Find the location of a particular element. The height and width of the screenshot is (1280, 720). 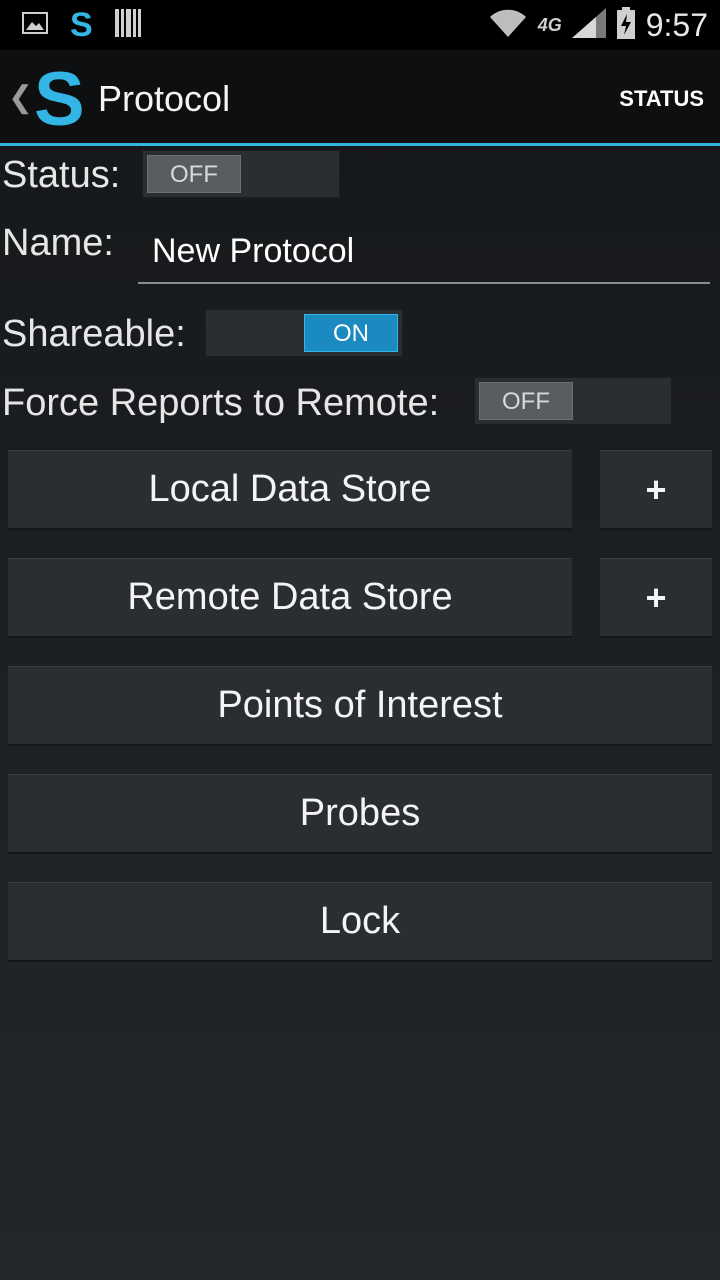

status-toggle-knob: OFF is located at coordinates (194, 174).